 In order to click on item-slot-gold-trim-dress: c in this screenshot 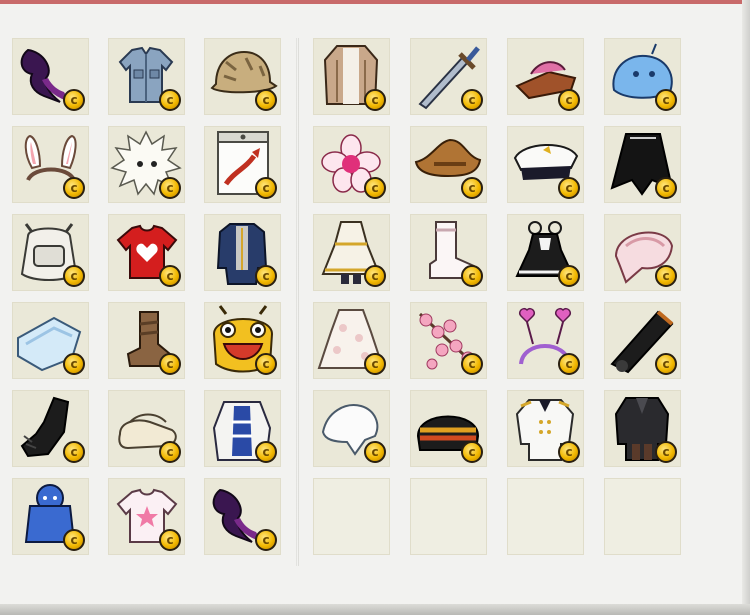, I will do `click(351, 252)`.